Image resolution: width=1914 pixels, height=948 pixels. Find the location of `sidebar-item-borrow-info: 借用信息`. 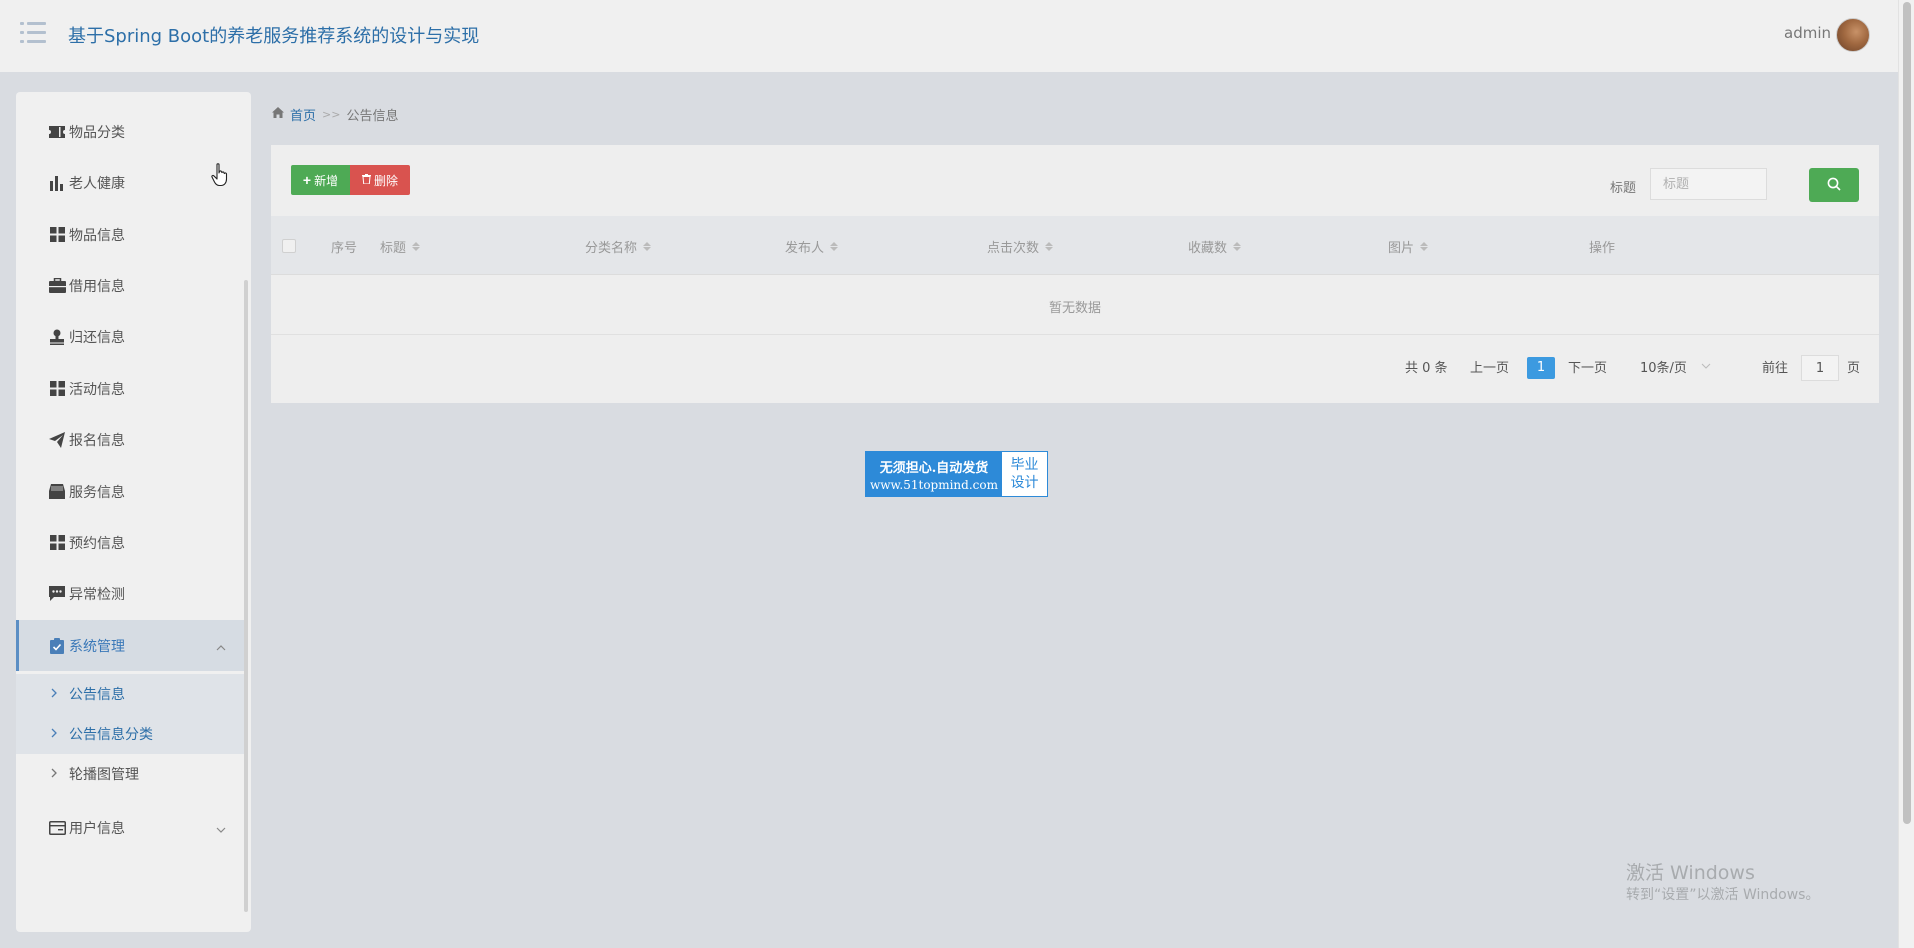

sidebar-item-borrow-info: 借用信息 is located at coordinates (130, 285).